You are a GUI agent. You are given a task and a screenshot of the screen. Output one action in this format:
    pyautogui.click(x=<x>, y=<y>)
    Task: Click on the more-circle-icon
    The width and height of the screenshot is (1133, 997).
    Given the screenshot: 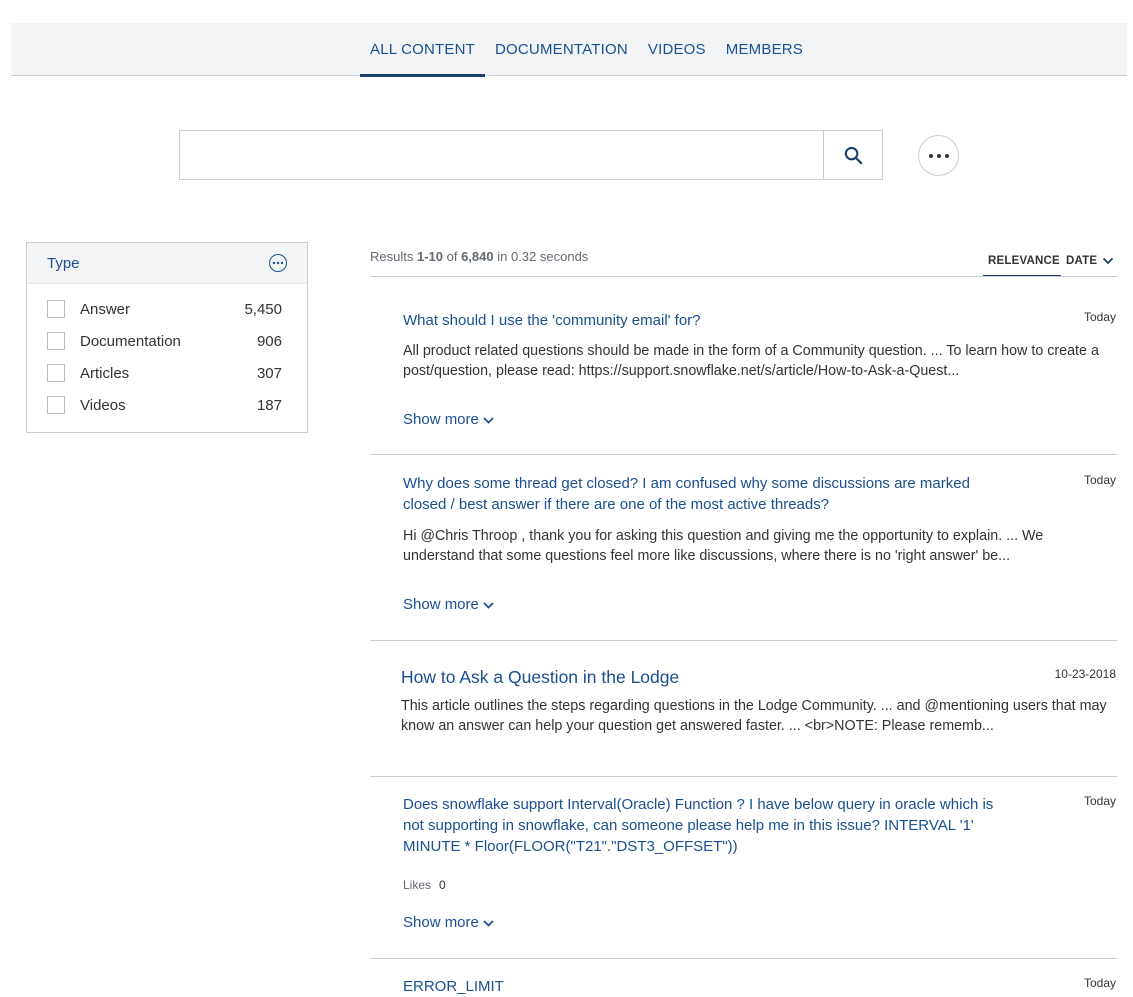 What is the action you would take?
    pyautogui.click(x=278, y=263)
    